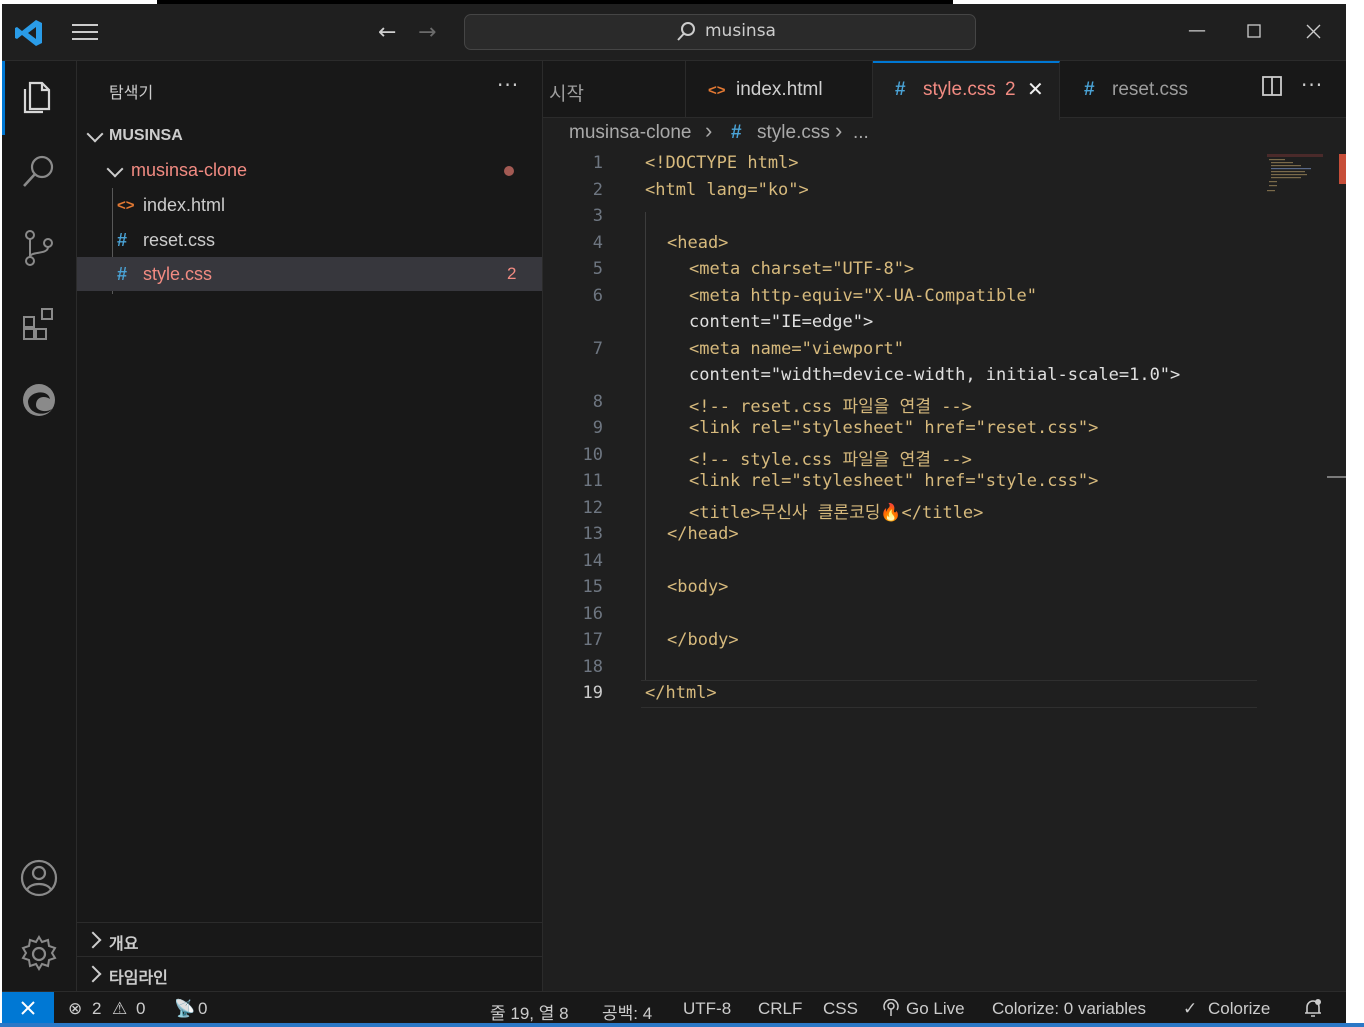 The width and height of the screenshot is (1364, 1027). I want to click on chevron-right-icon, so click(93, 940).